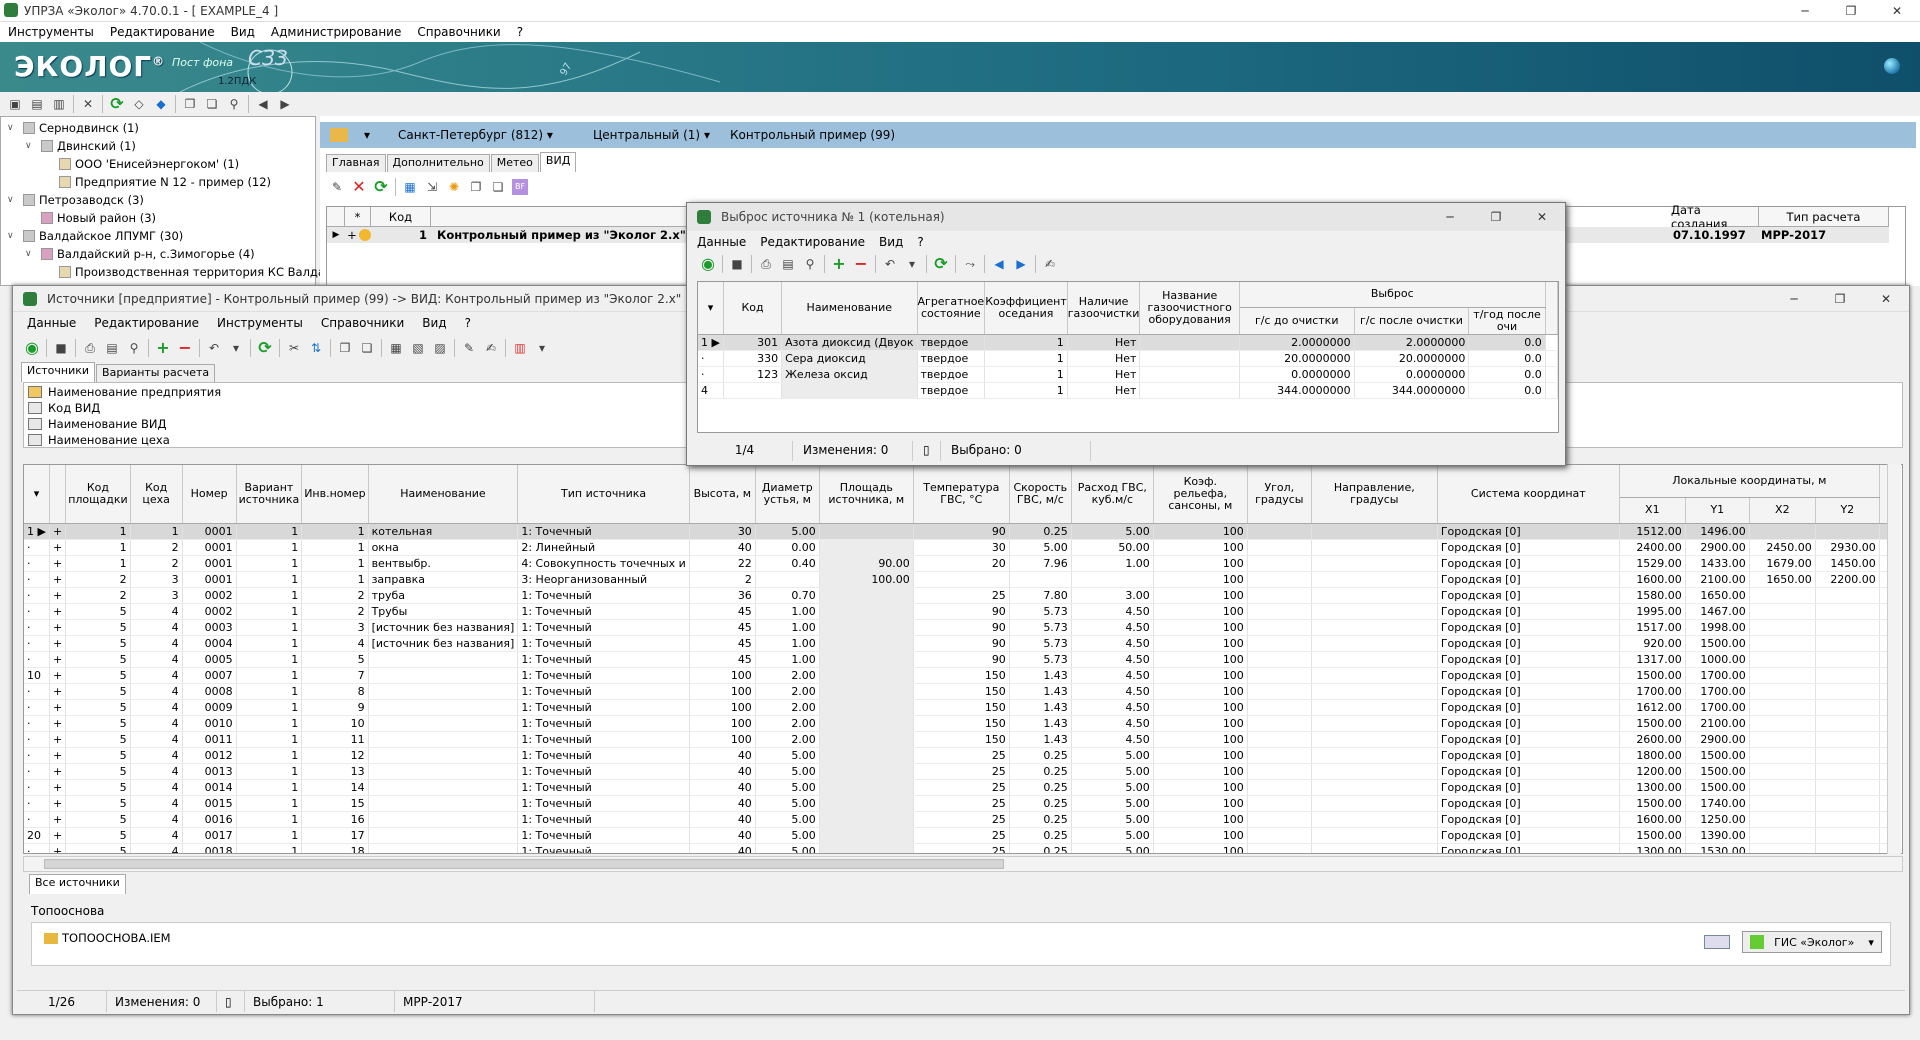 The image size is (1920, 1040). What do you see at coordinates (32, 348) in the screenshot?
I see `back-icon: ◉` at bounding box center [32, 348].